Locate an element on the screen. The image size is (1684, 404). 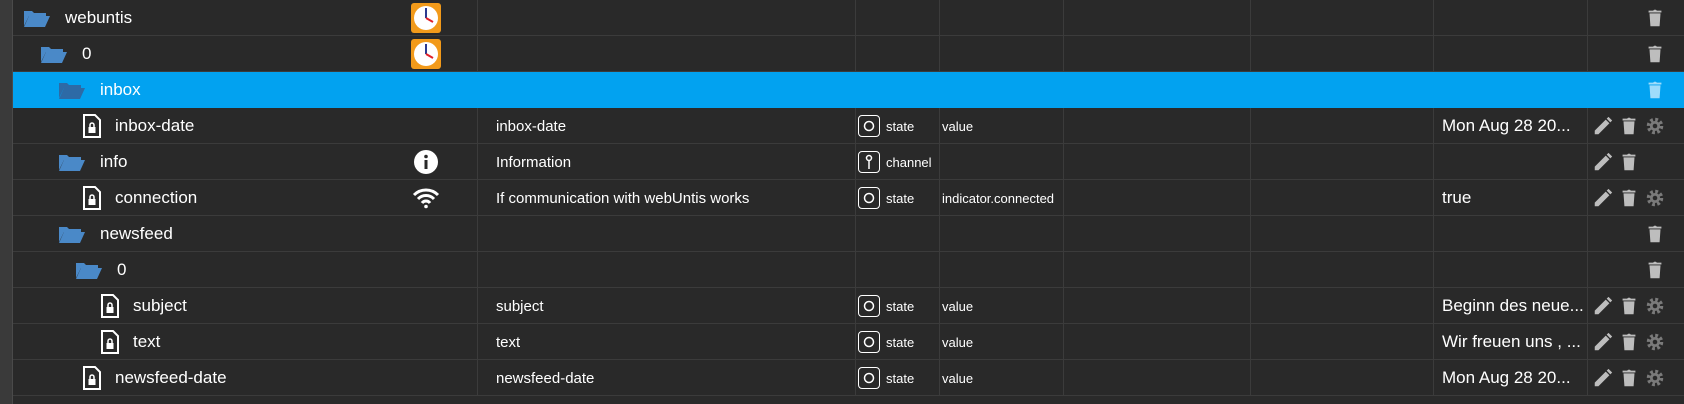
object-label: Information is located at coordinates (534, 162).